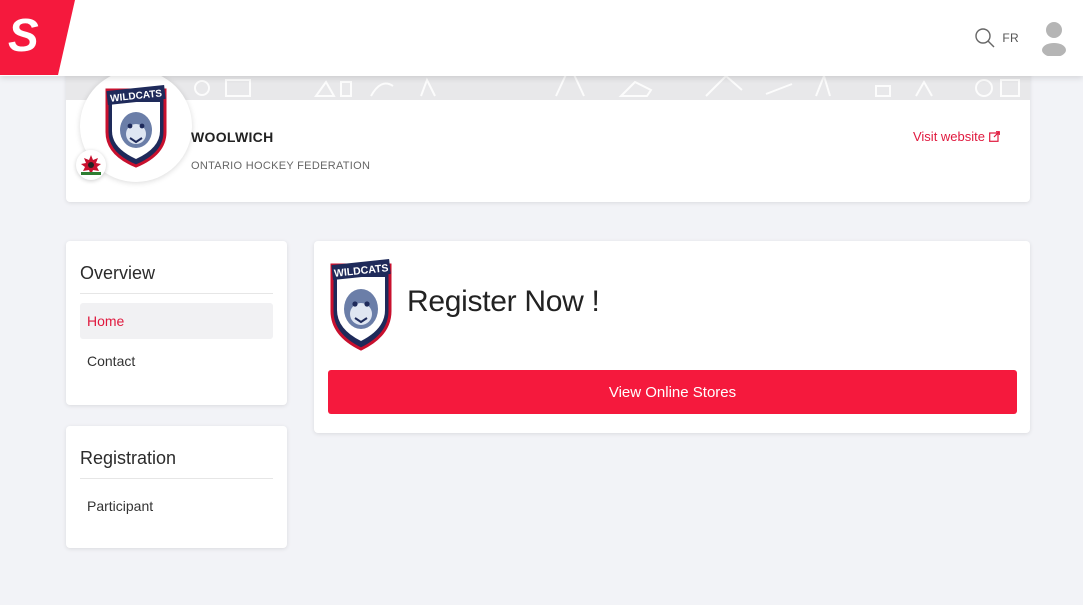 This screenshot has height=605, width=1083. I want to click on sidebar-item-home: Home, so click(176, 321).